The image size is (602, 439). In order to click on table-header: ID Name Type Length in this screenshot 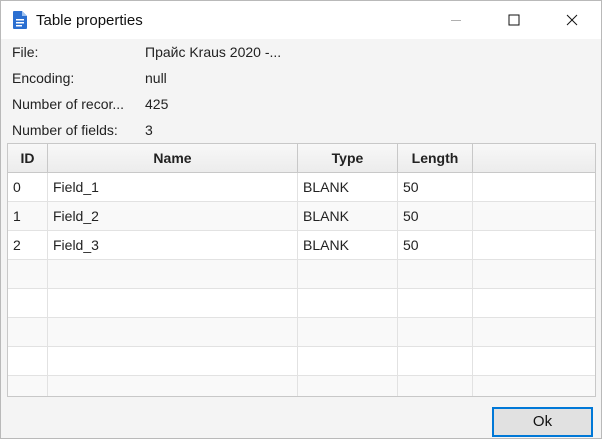, I will do `click(301, 158)`.